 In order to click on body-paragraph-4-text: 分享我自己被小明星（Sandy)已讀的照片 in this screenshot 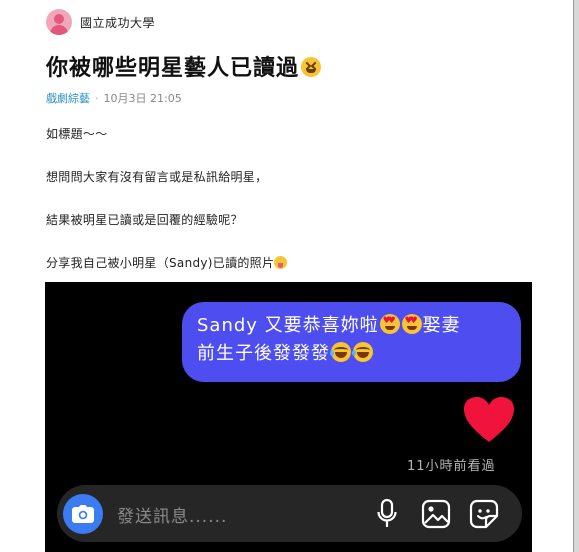, I will do `click(160, 263)`.